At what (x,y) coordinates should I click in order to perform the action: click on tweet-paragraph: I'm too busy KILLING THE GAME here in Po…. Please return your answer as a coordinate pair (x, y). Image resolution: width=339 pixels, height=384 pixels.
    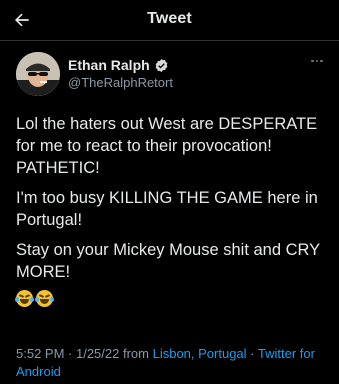
    Looking at the image, I should click on (167, 209).